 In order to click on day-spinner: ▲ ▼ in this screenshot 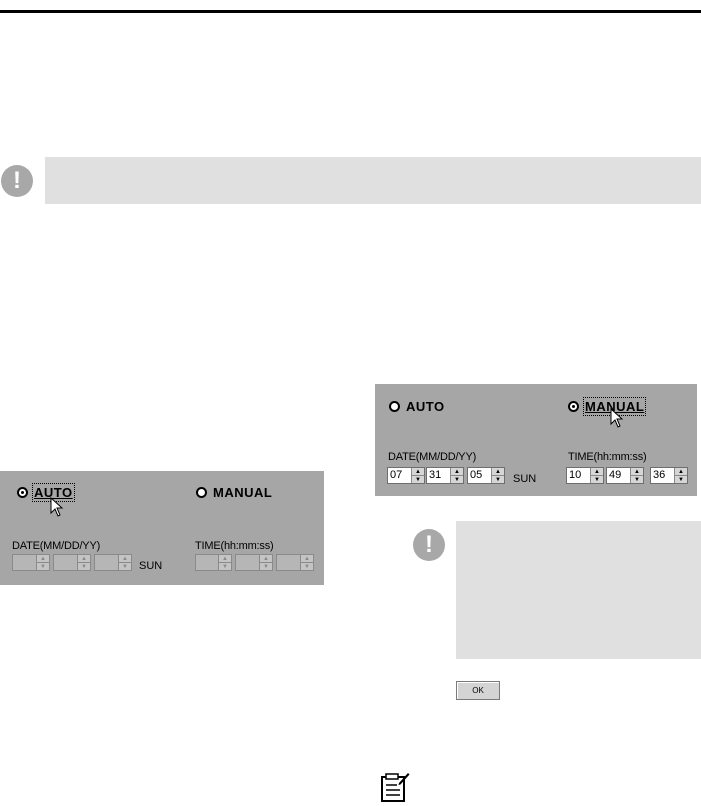, I will do `click(72, 562)`.